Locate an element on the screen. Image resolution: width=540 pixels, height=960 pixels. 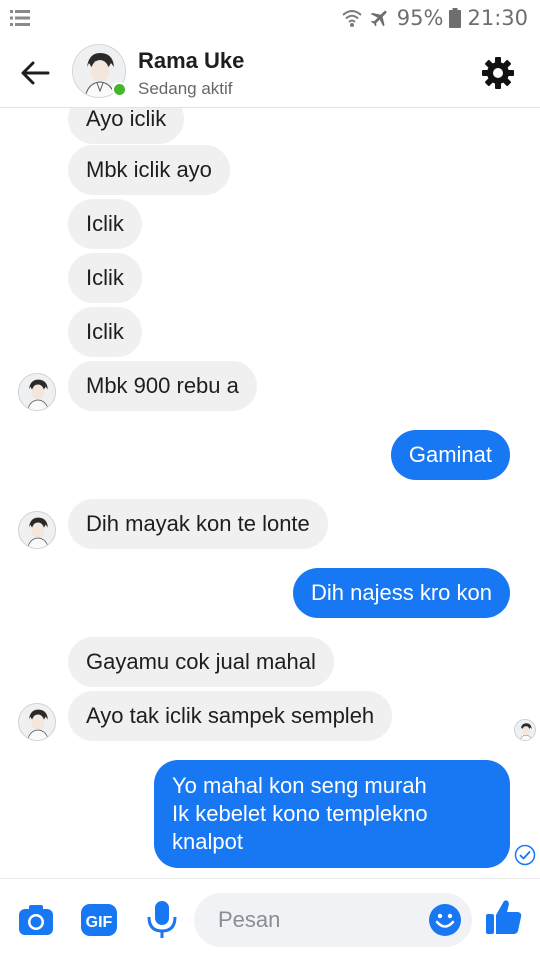
message-bubble-incoming: Mbk 900 rebu a is located at coordinates (162, 386).